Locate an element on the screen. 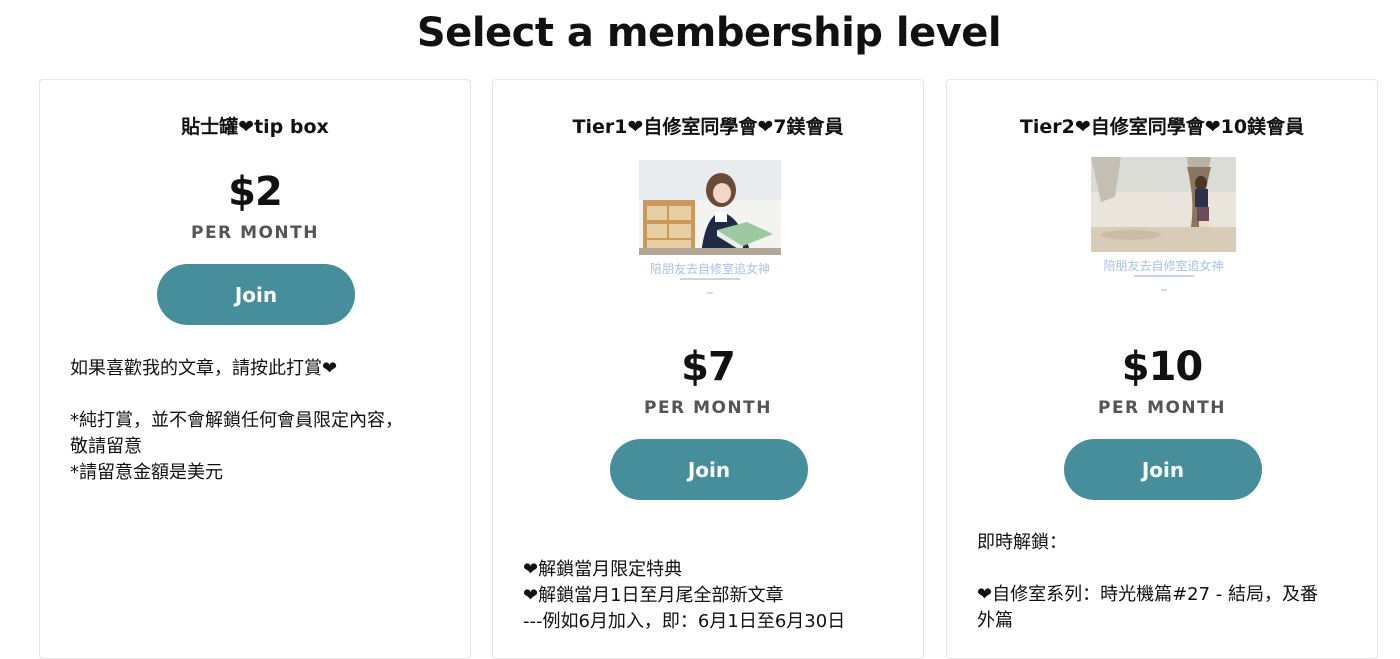 The width and height of the screenshot is (1400, 659). tier-name: 貼士罐❤tip box is located at coordinates (255, 127).